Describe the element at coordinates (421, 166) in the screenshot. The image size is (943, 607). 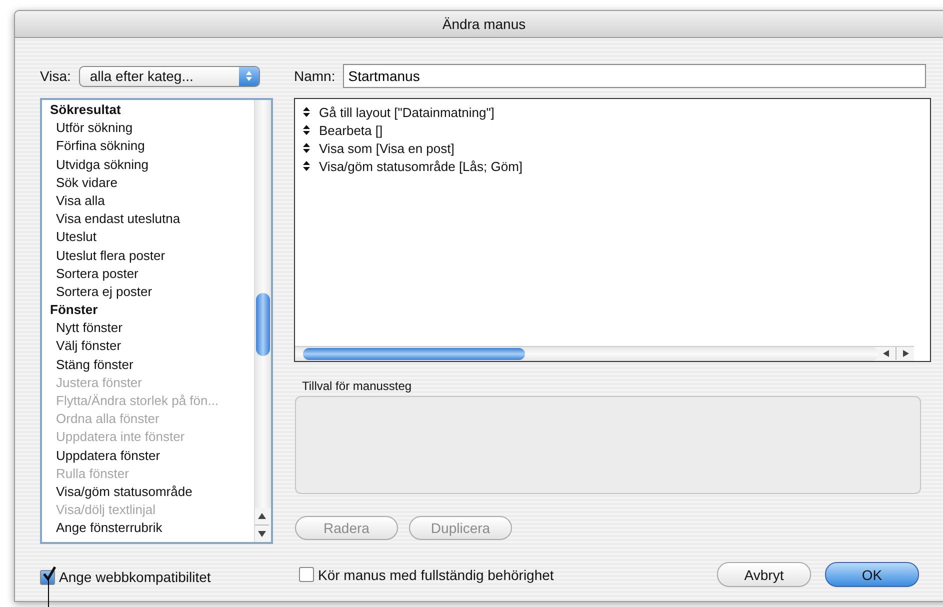
I see `script-step: Visa/göm statusområde [Lås; Göm]` at that location.